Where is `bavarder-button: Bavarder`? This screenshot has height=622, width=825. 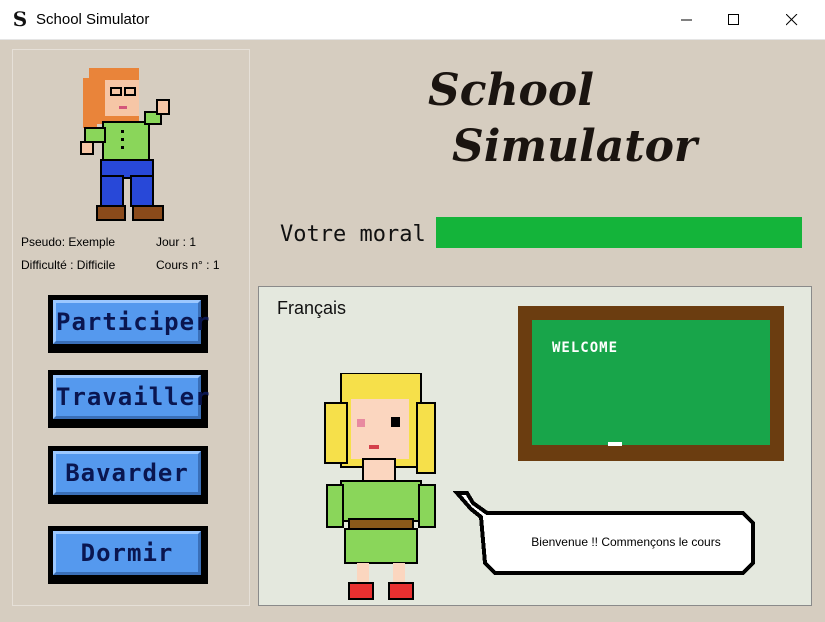
bavarder-button: Bavarder is located at coordinates (128, 475).